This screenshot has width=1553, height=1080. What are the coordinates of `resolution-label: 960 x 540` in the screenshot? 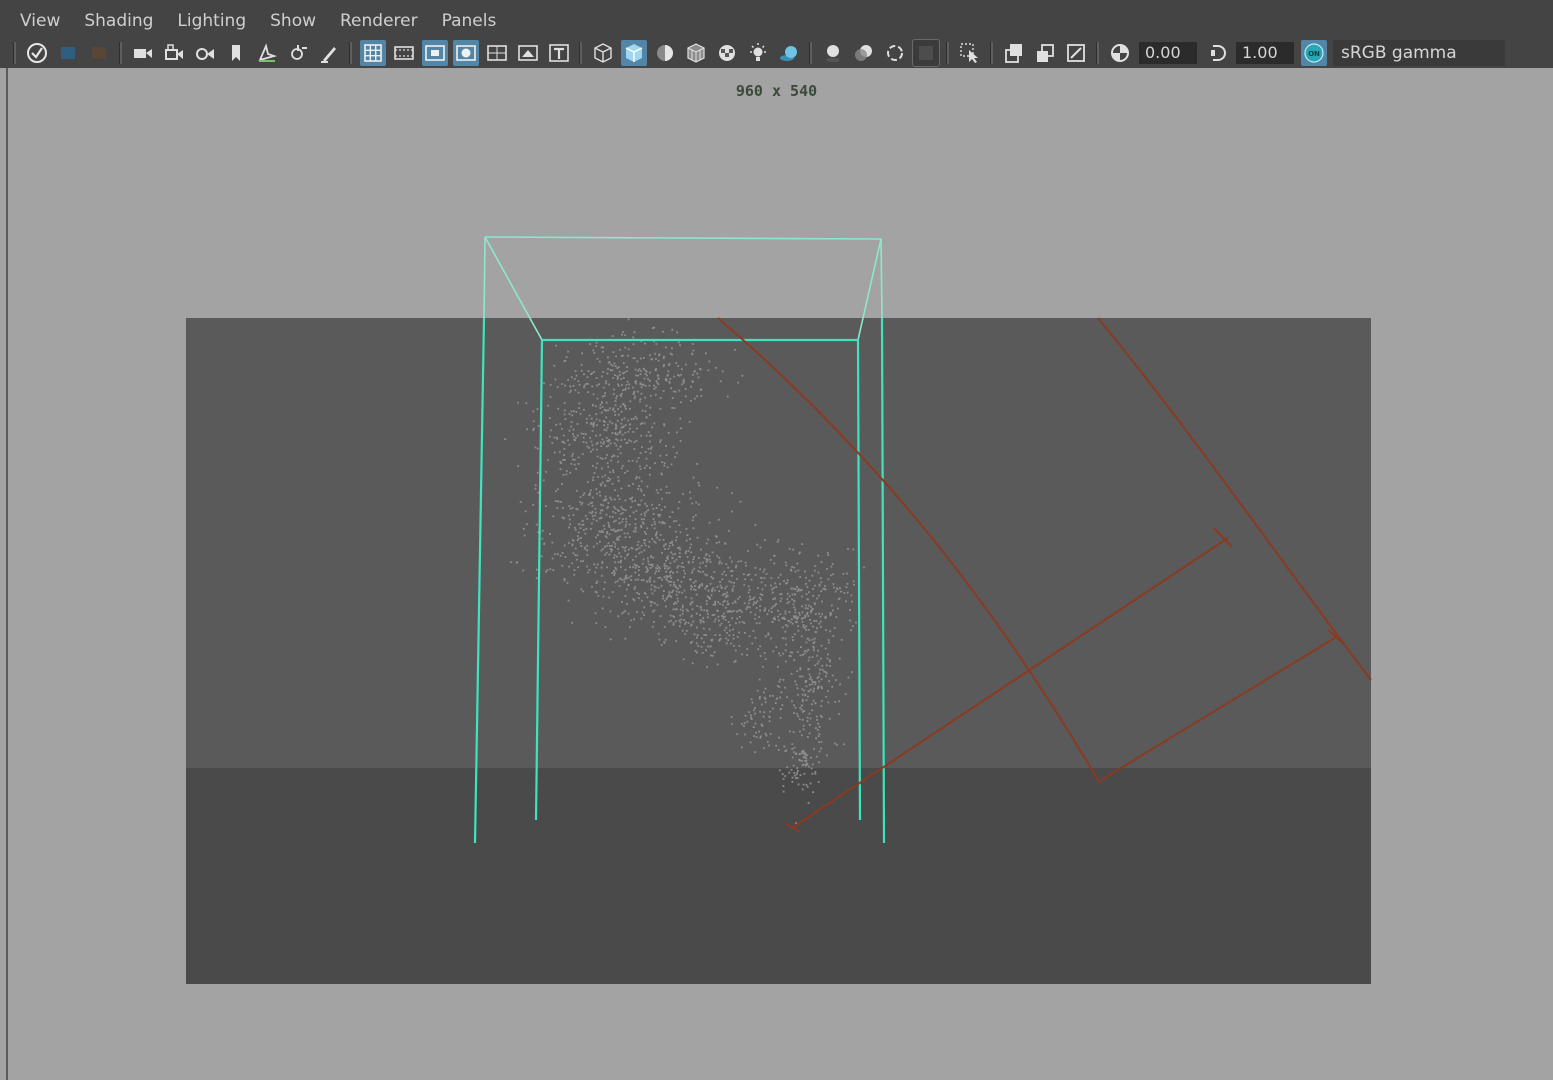 It's located at (776, 91).